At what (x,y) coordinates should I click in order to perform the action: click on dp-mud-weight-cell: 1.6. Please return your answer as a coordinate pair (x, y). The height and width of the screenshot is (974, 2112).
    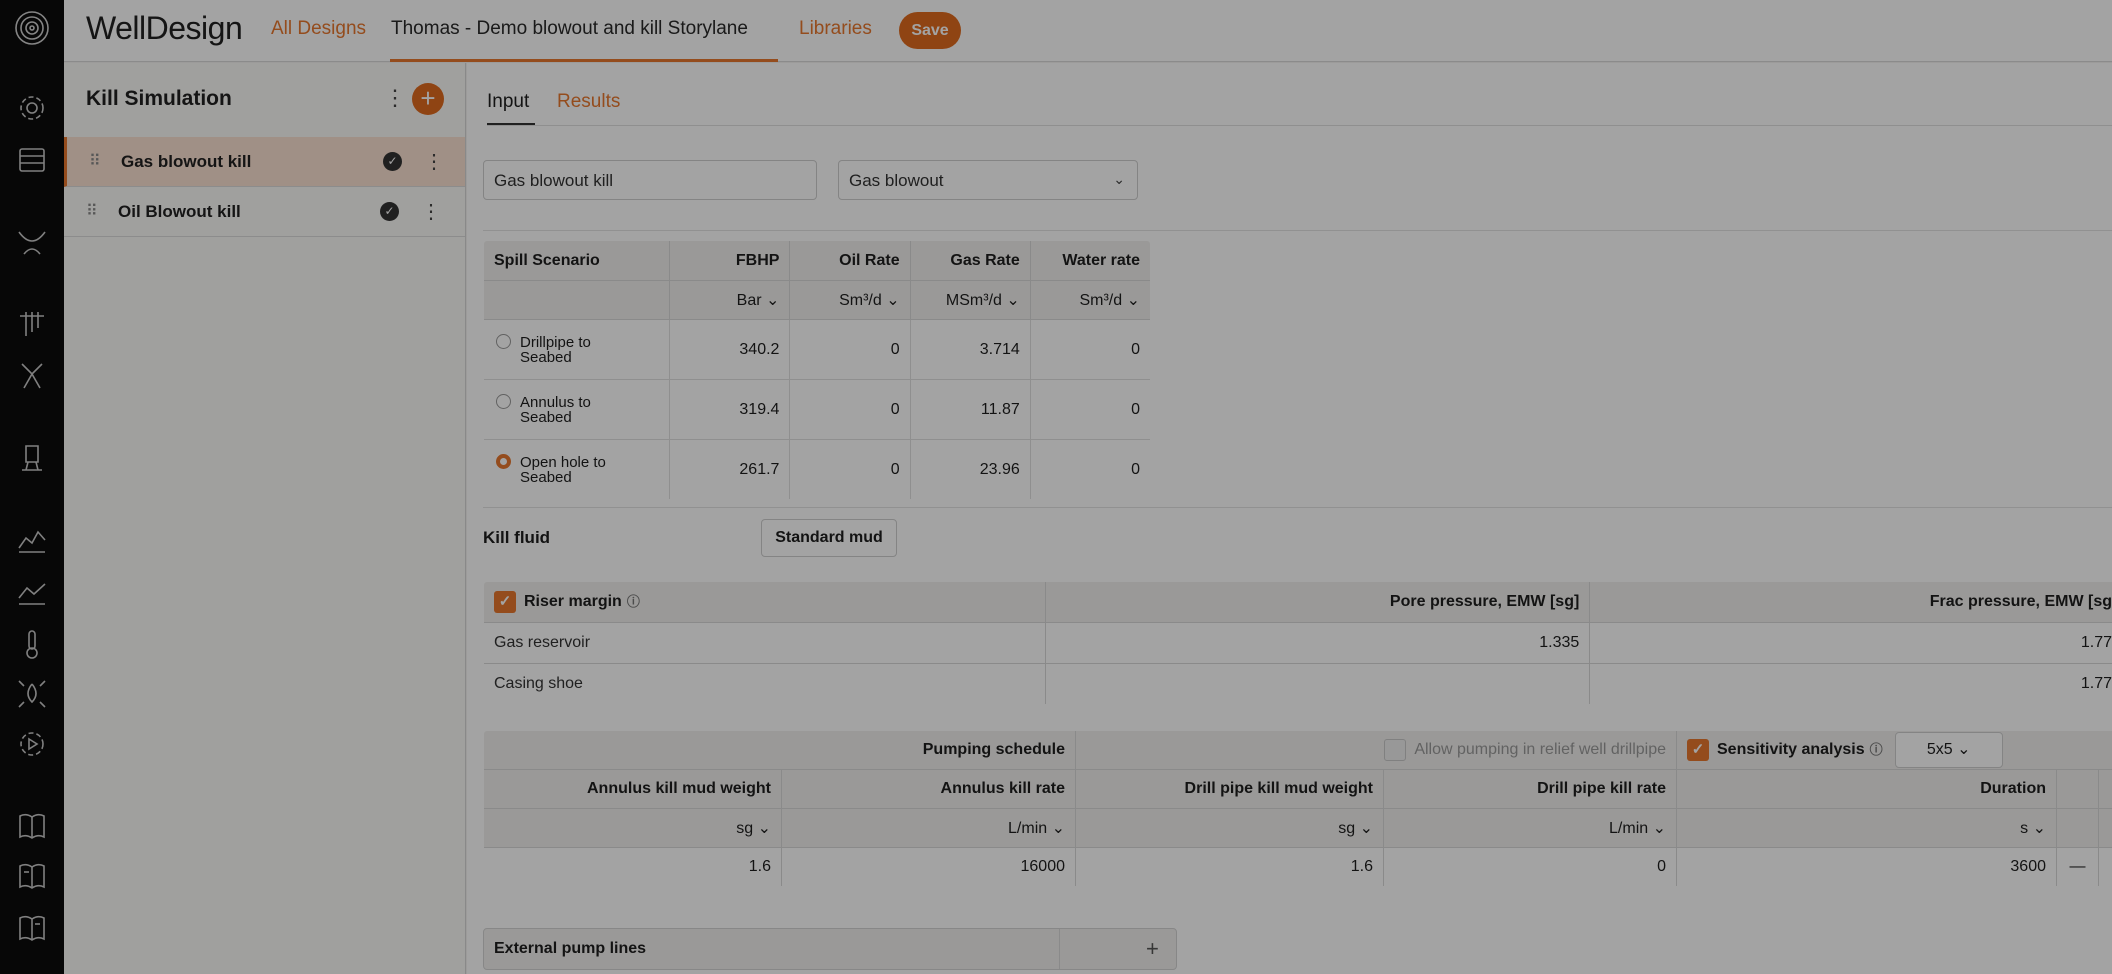
    Looking at the image, I should click on (1229, 866).